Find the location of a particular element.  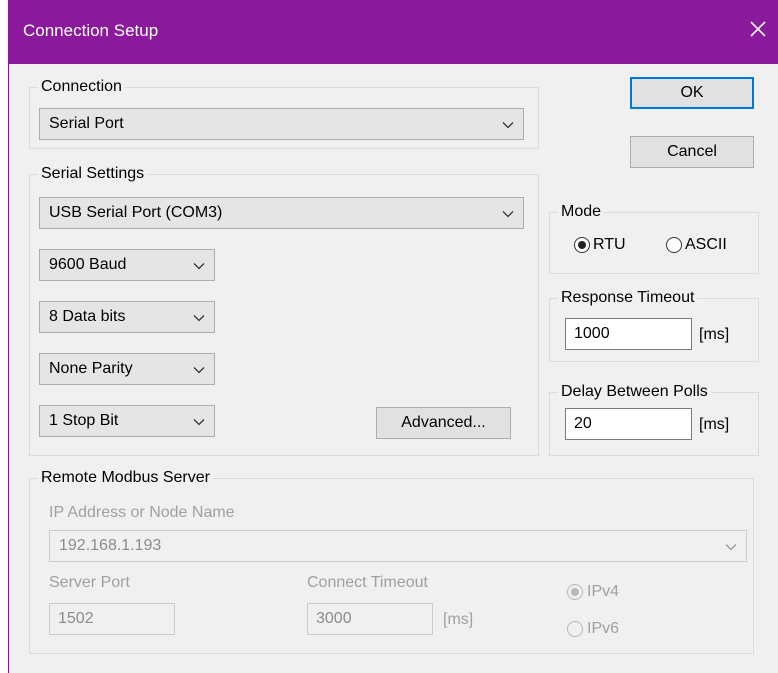

rtu-radio is located at coordinates (582, 245).